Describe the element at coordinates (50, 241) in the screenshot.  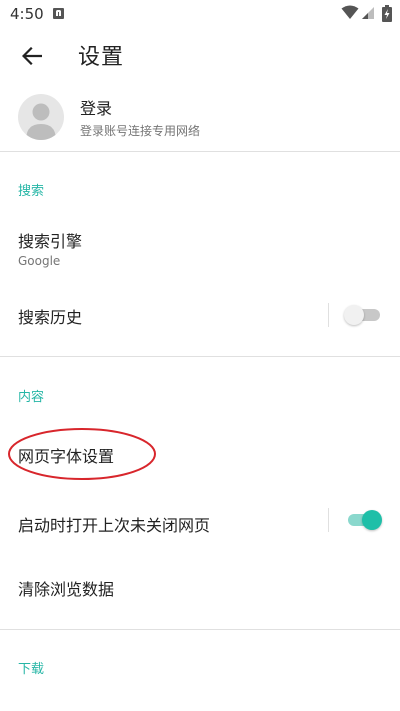
I see `pref-search-engine-title: 搜索引擎` at that location.